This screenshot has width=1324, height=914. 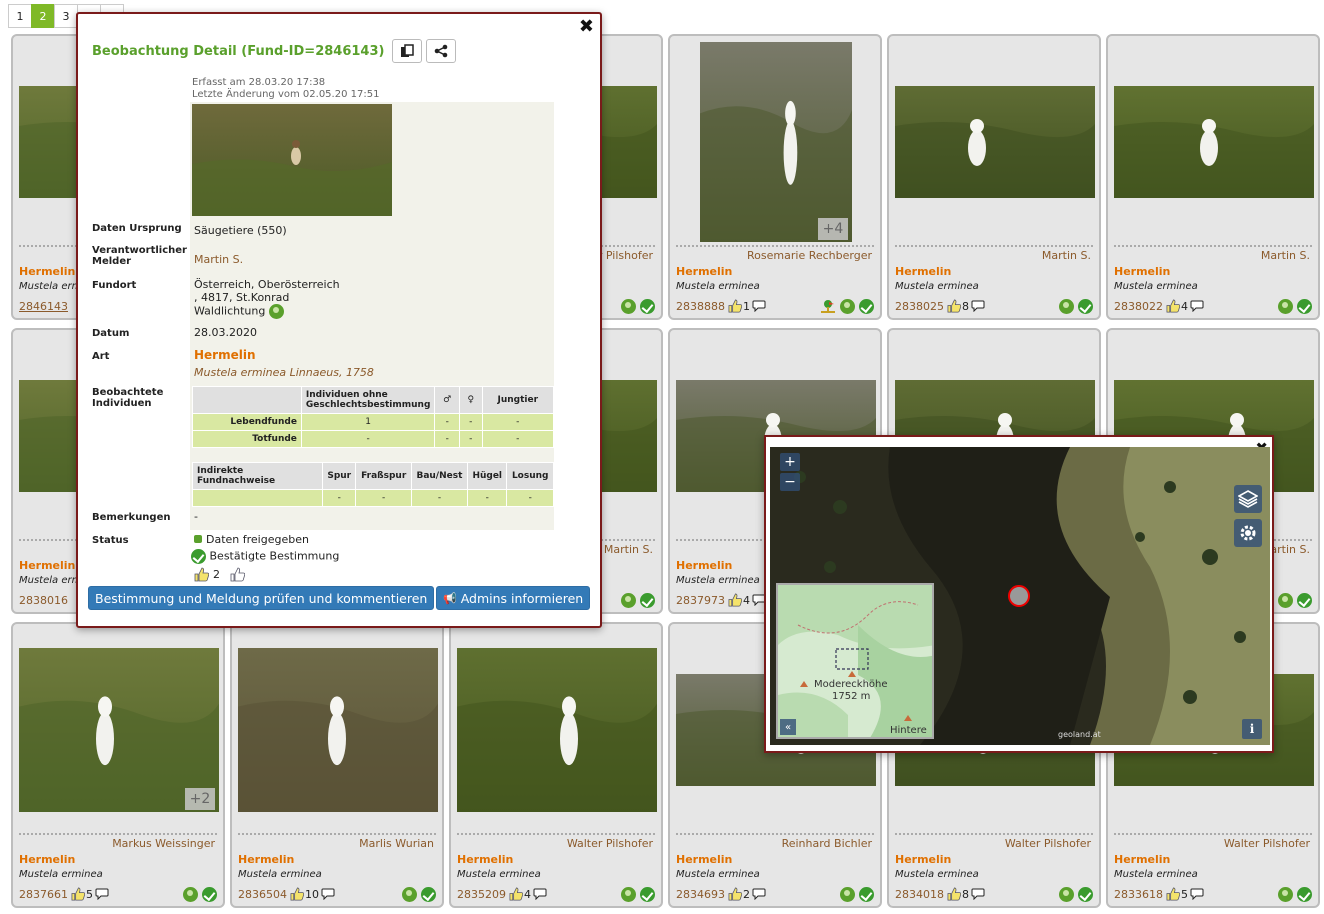 I want to click on observation-card: Martin S. Hermelin Mustela erminea 2838025 8, so click(x=994, y=177).